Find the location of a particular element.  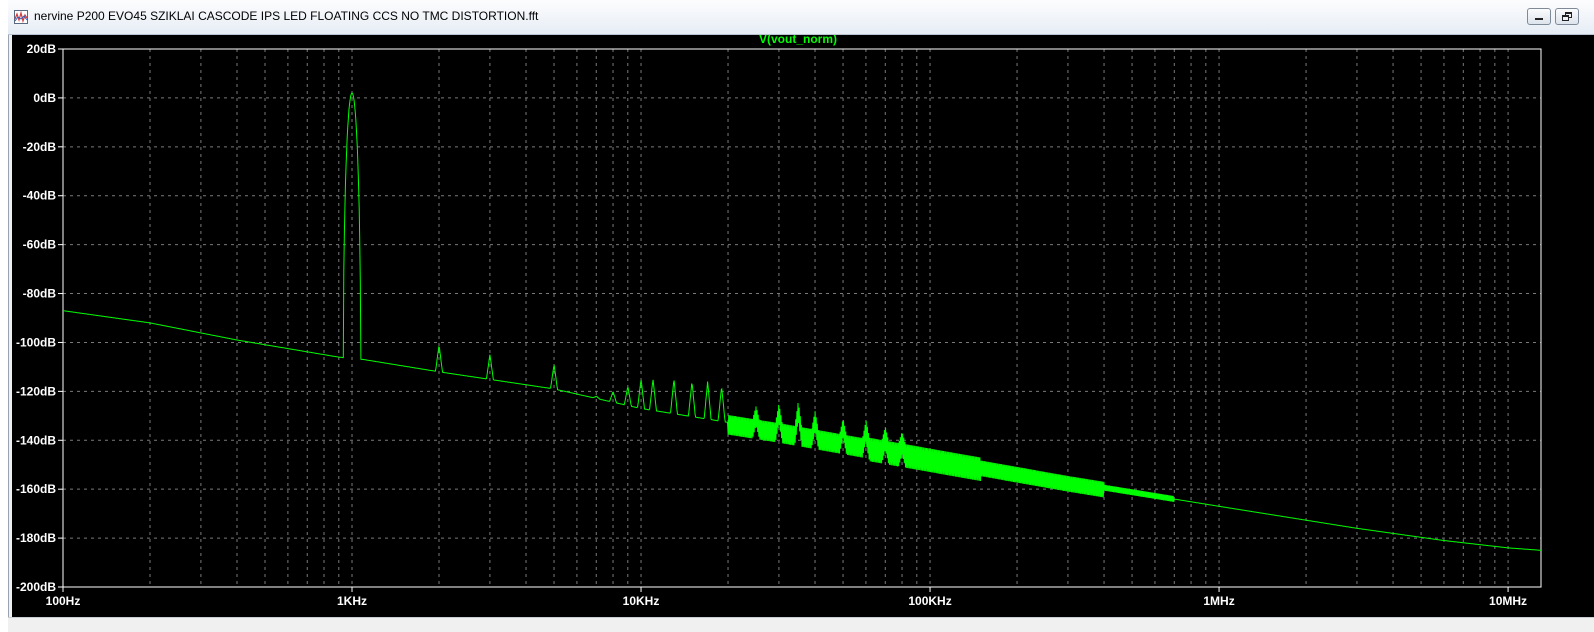

y-tick-label: -120dB is located at coordinates (36, 391).